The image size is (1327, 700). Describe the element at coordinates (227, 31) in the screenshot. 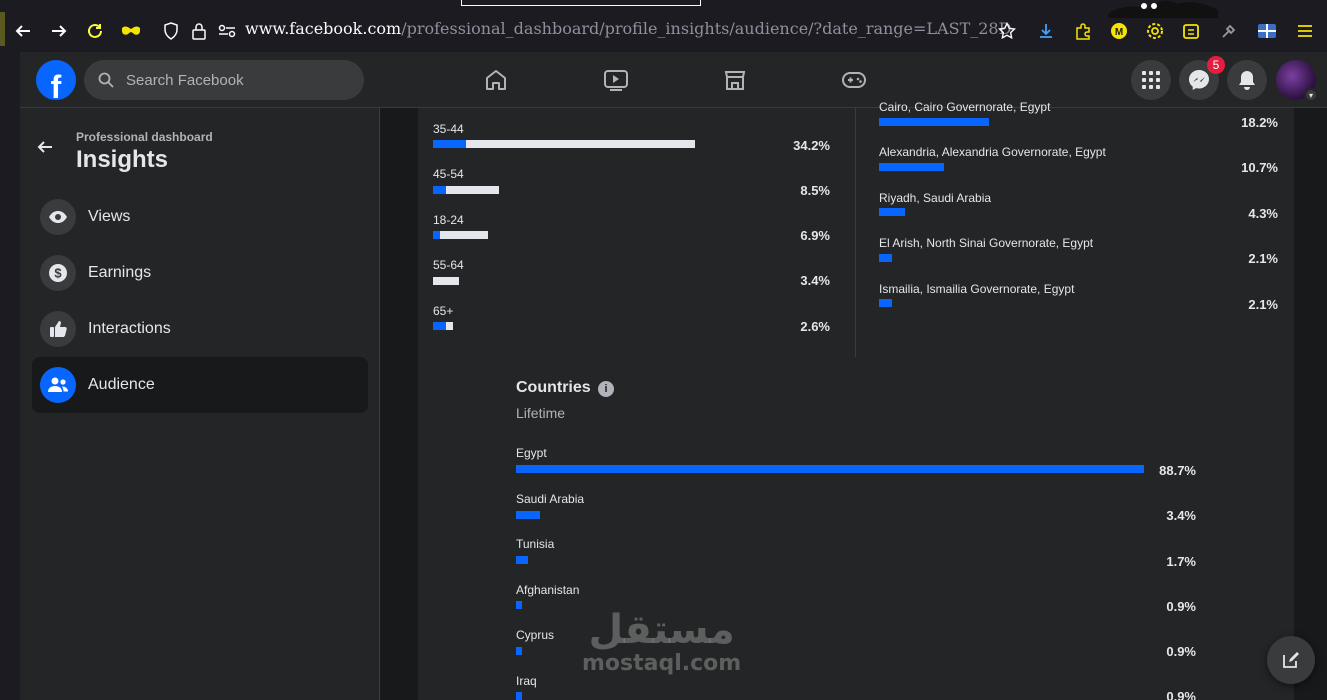

I see `permissions-icon` at that location.